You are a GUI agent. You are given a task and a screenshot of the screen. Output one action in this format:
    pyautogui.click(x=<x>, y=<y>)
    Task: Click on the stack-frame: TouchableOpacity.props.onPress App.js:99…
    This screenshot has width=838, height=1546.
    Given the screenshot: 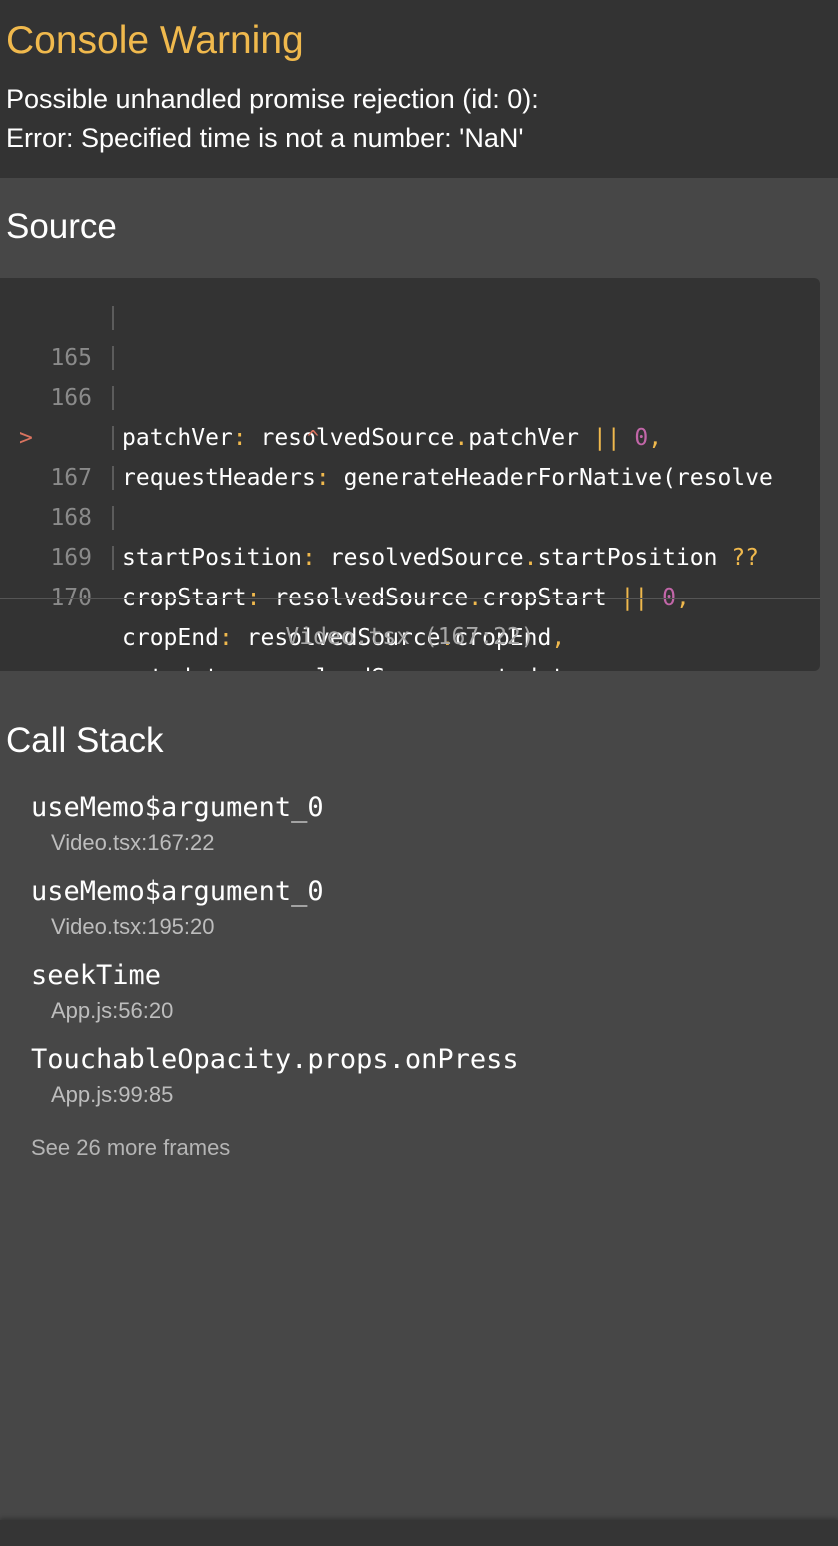 What is the action you would take?
    pyautogui.click(x=419, y=1081)
    